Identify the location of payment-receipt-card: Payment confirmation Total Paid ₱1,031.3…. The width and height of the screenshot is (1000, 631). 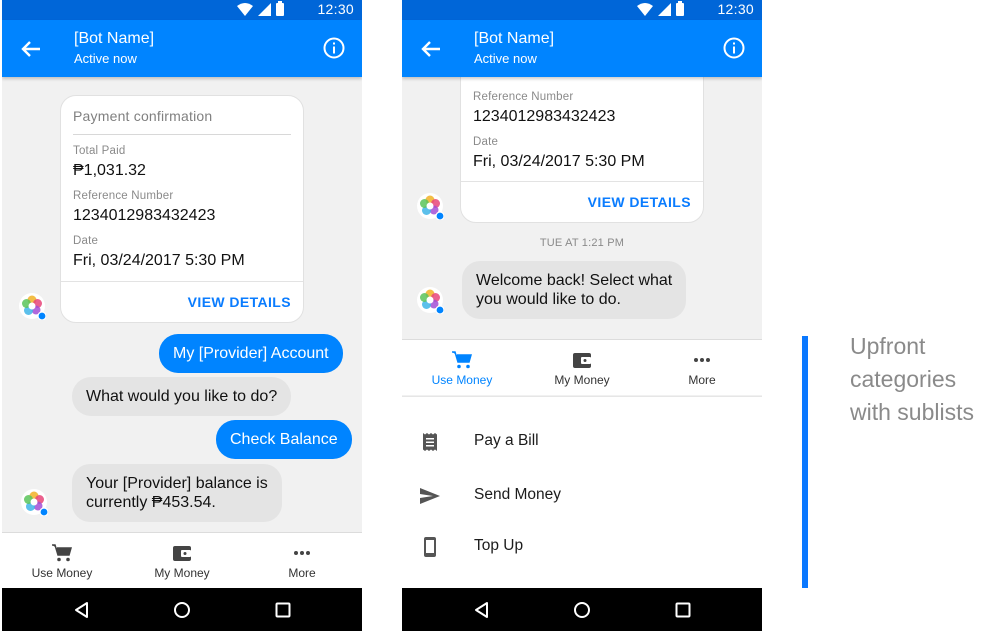
(182, 209).